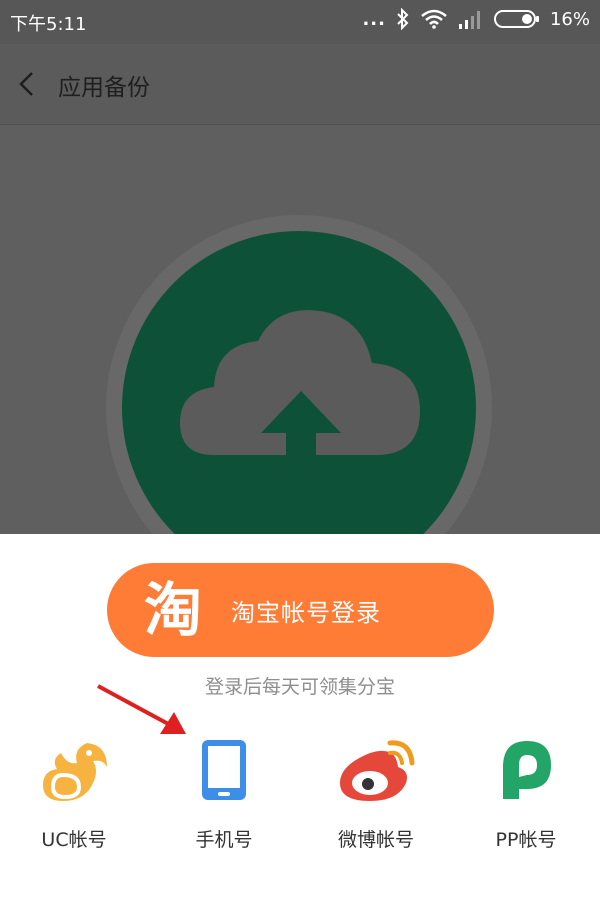 The width and height of the screenshot is (600, 917). I want to click on phone-icon, so click(224, 770).